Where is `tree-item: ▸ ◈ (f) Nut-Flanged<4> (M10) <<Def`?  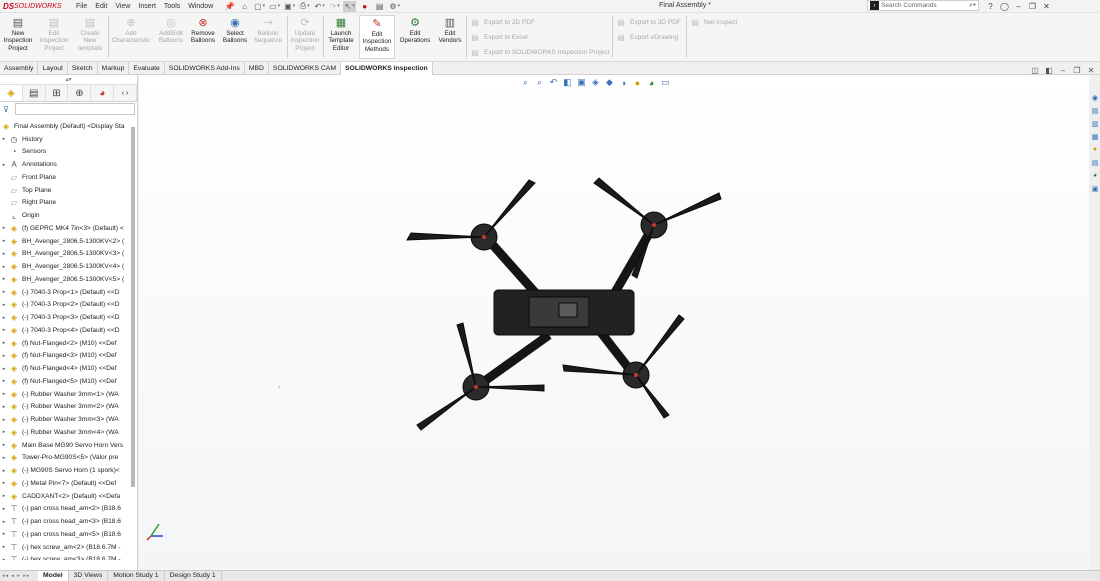 tree-item: ▸ ◈ (f) Nut-Flanged<4> (M10) <<Def is located at coordinates (66, 368).